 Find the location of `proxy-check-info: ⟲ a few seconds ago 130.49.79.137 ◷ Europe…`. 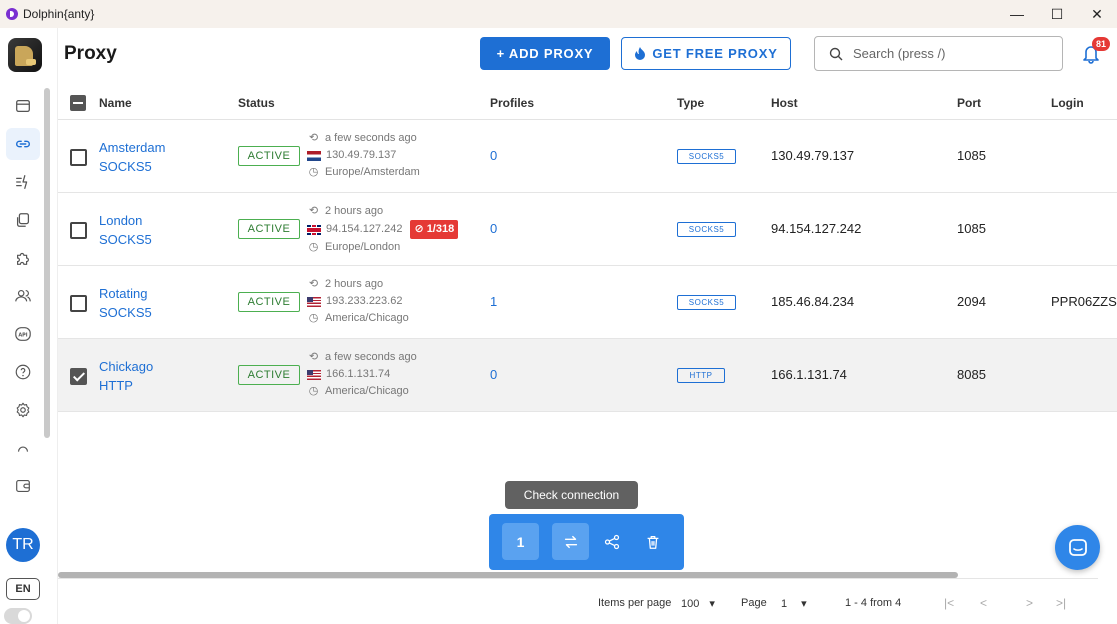

proxy-check-info: ⟲ a few seconds ago 130.49.79.137 ◷ Europe… is located at coordinates (363, 155).